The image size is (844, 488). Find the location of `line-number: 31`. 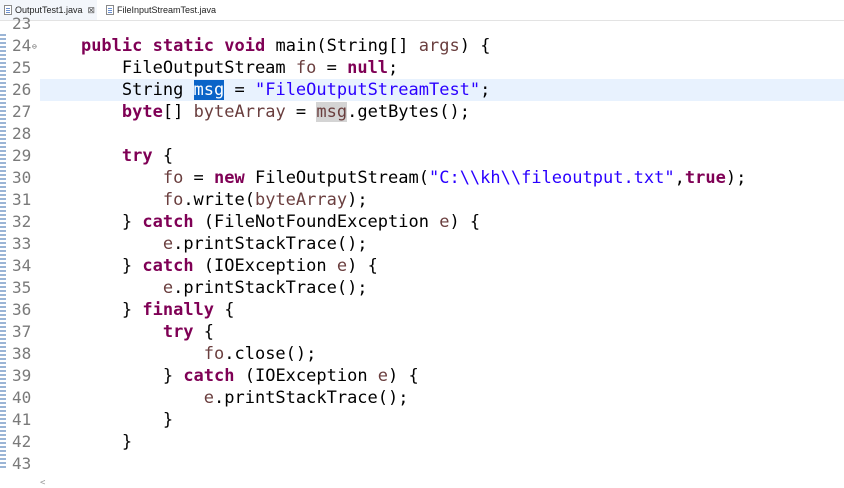

line-number: 31 is located at coordinates (22, 199).